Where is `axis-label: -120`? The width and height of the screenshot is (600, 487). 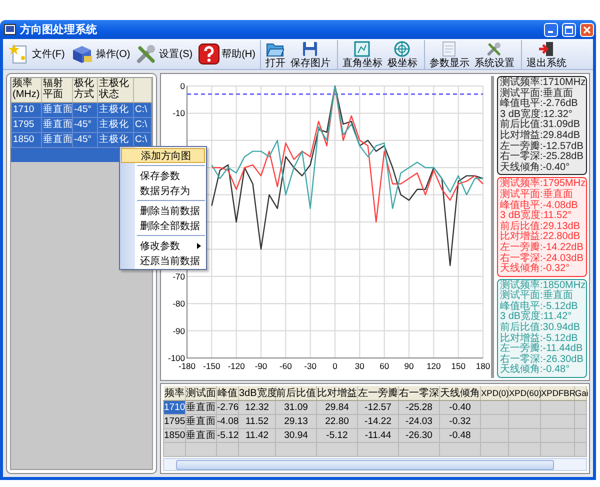
axis-label: -120 is located at coordinates (236, 366).